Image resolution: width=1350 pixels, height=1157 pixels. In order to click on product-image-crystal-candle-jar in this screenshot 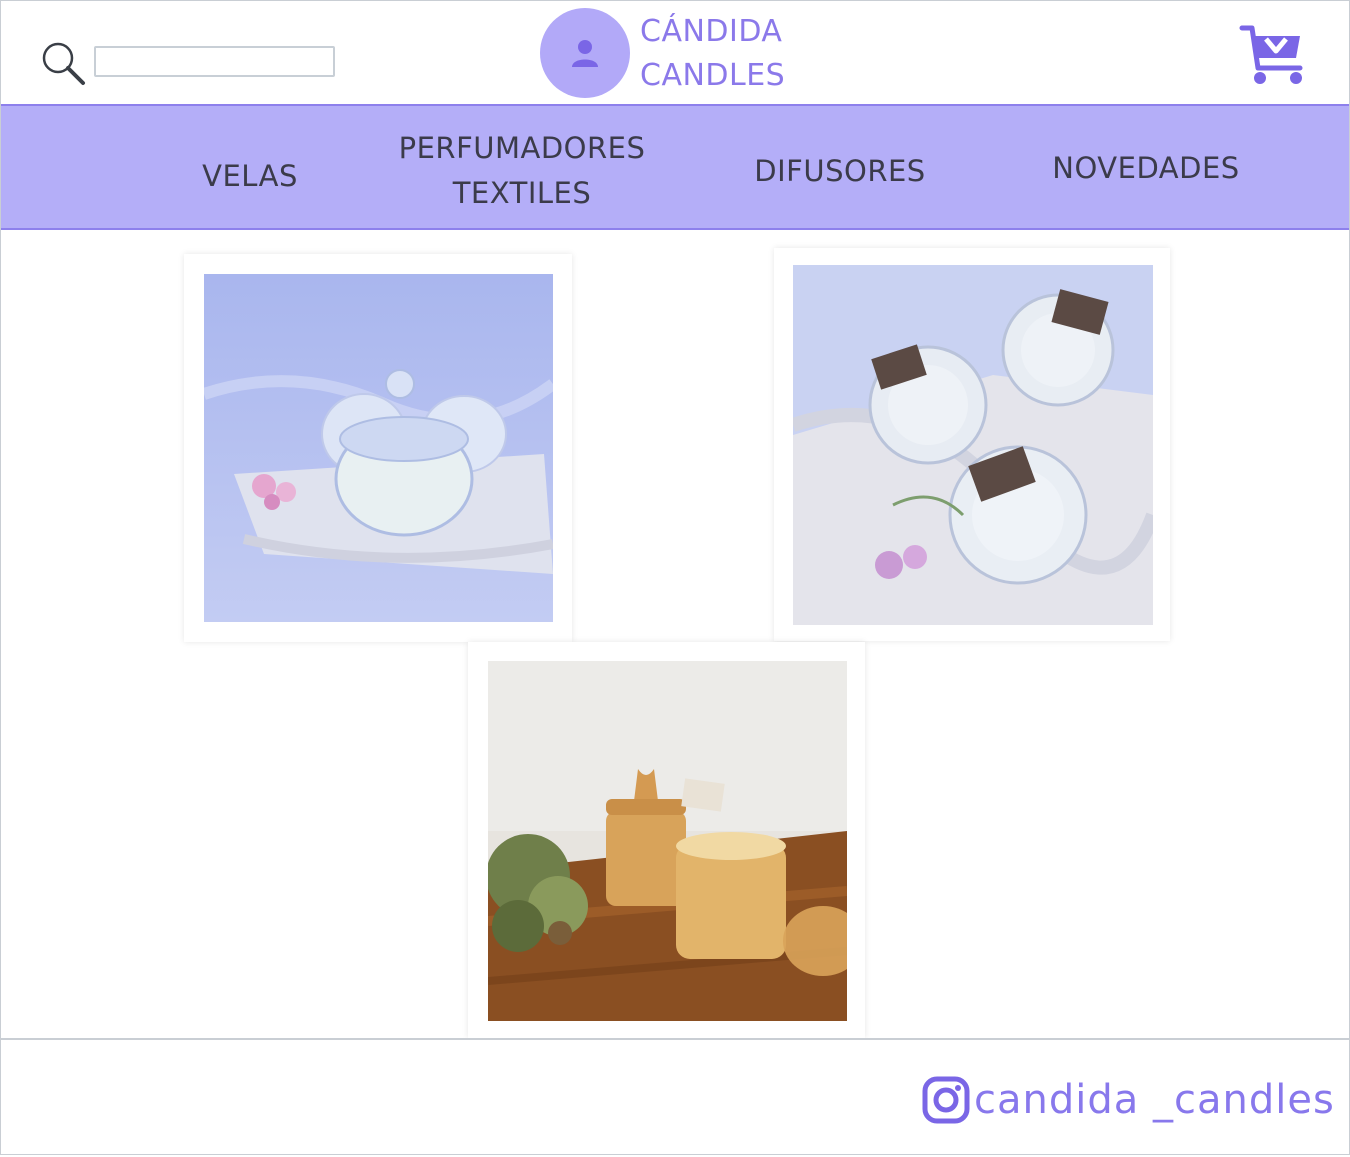, I will do `click(378, 448)`.